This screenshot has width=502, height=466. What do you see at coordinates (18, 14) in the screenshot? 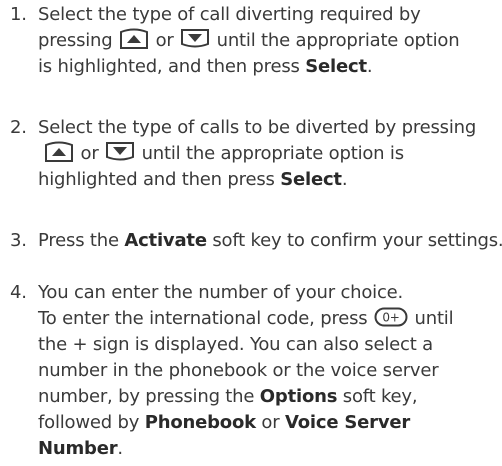
I see `step-number: 1.` at bounding box center [18, 14].